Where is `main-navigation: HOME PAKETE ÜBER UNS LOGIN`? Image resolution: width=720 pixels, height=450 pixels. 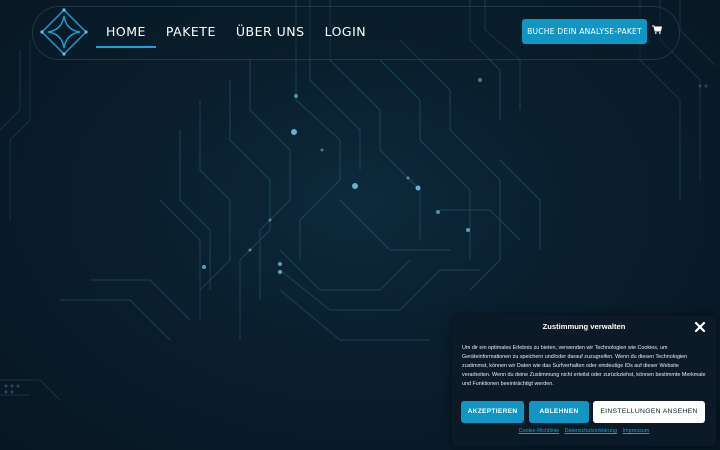 main-navigation: HOME PAKETE ÜBER UNS LOGIN is located at coordinates (236, 34).